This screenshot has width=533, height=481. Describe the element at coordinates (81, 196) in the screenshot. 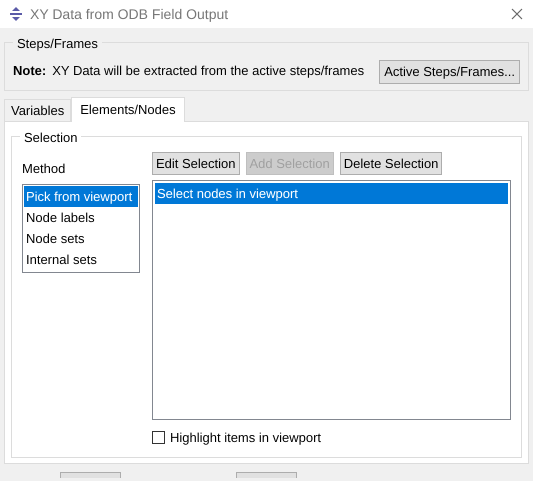

I see `method-item: Pick from viewport` at that location.